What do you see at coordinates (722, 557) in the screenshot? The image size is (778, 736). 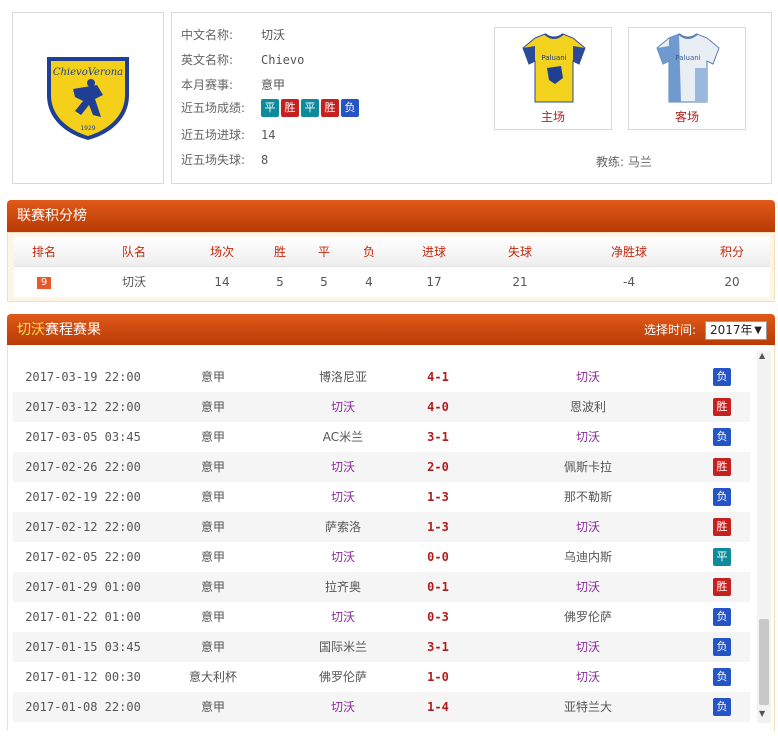 I see `match-result: 平` at bounding box center [722, 557].